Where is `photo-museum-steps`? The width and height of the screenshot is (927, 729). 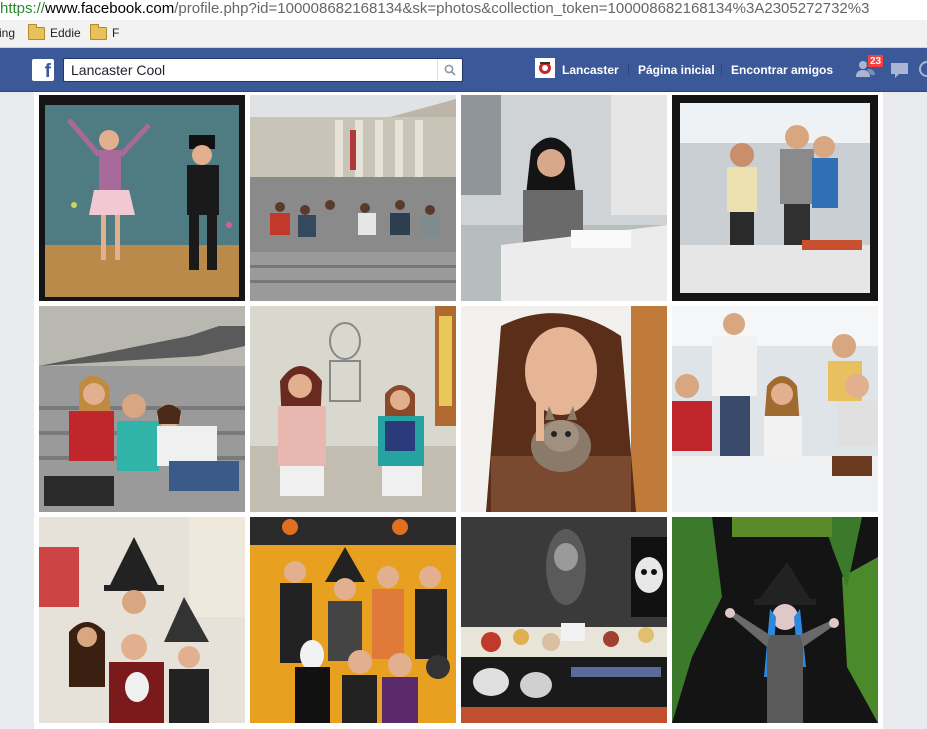 photo-museum-steps is located at coordinates (353, 198).